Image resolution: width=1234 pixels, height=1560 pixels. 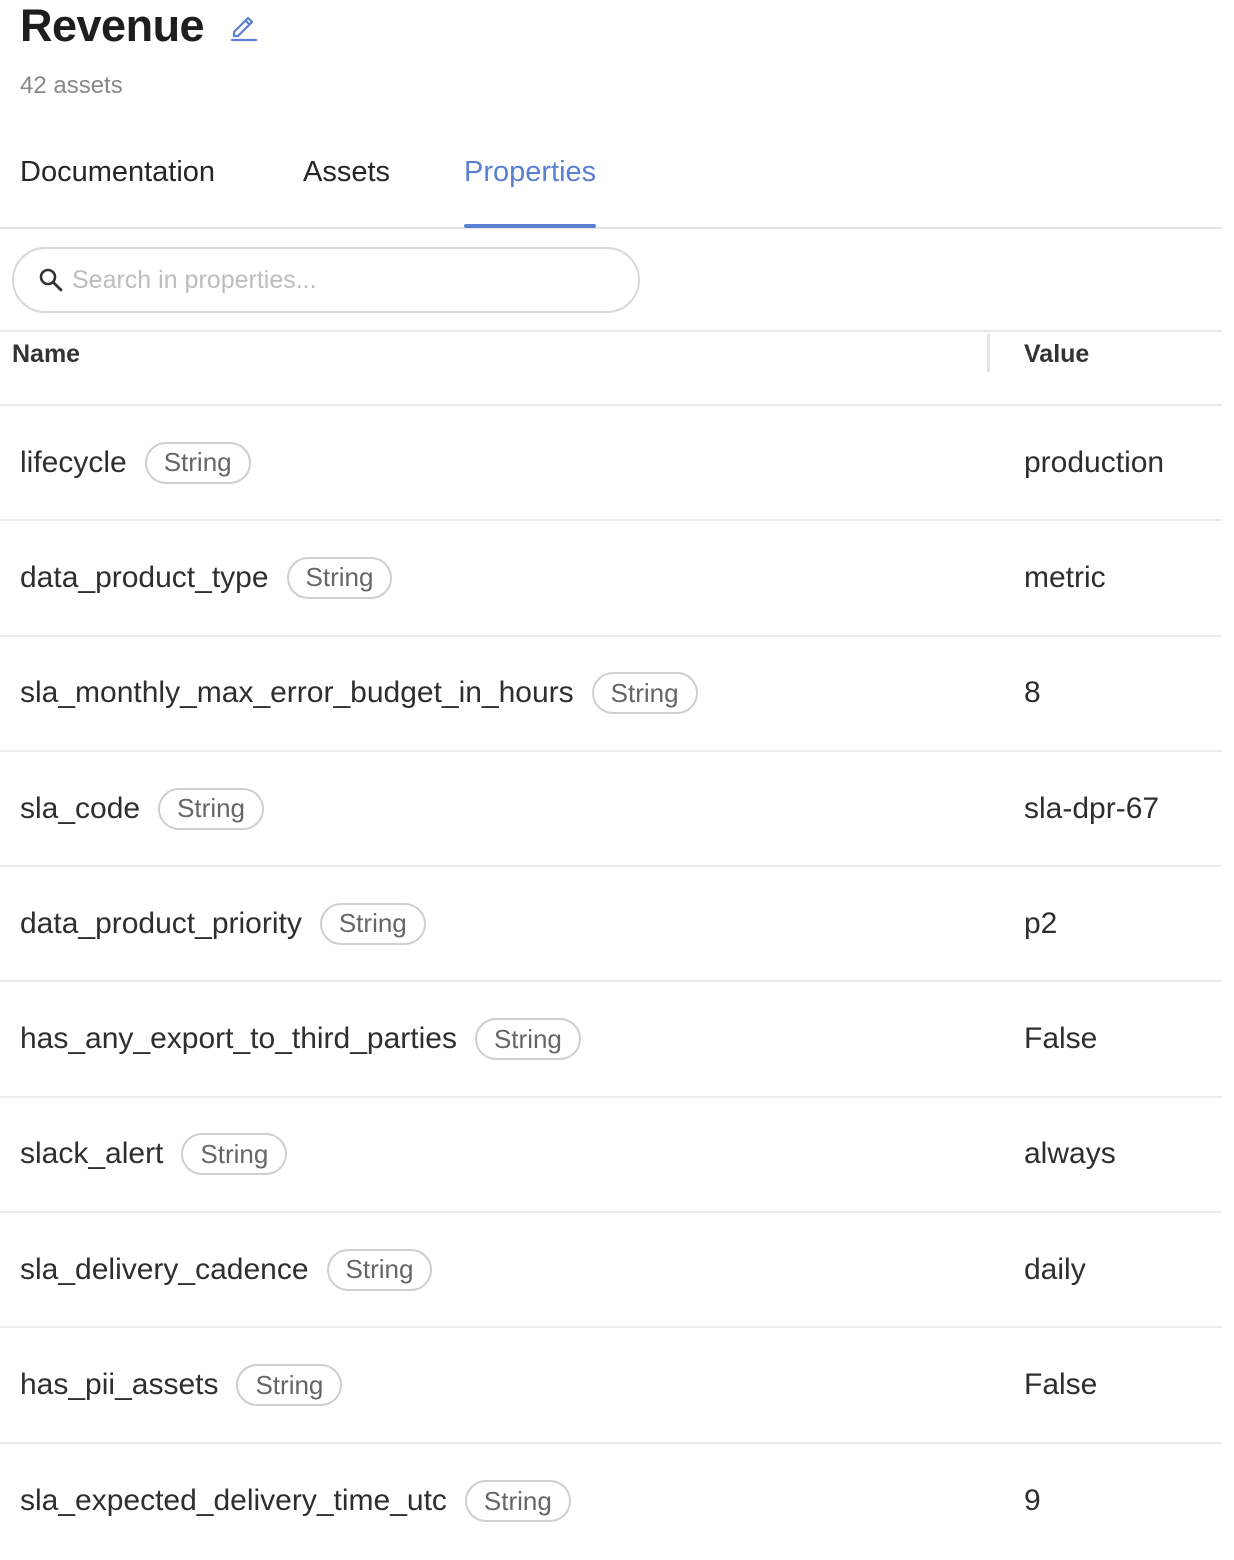 I want to click on name-cell: data_product_type String, so click(x=206, y=577).